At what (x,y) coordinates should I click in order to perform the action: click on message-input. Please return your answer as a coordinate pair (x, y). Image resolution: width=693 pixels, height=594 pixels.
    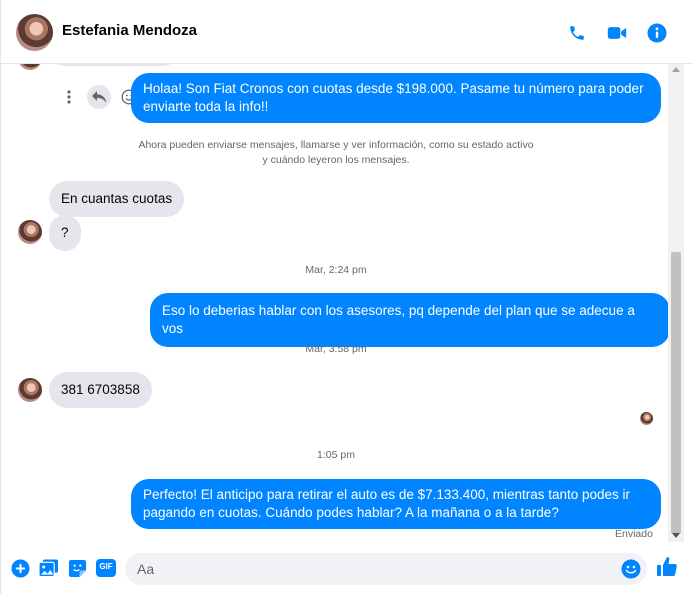
    Looking at the image, I should click on (386, 569).